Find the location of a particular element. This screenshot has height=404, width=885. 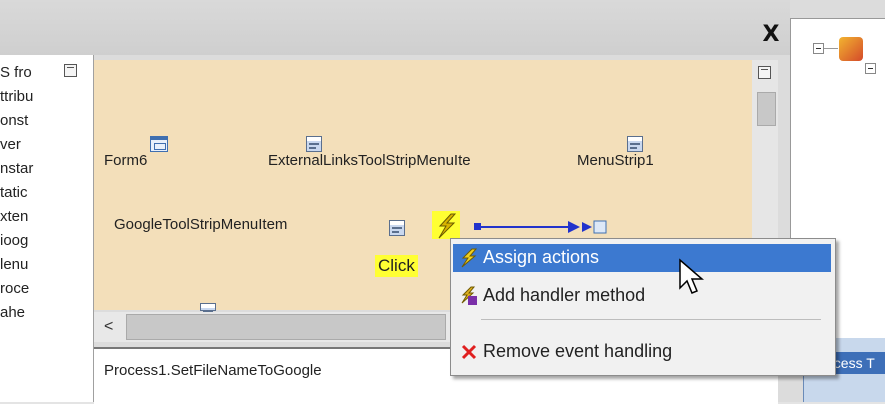

close-button: X is located at coordinates (771, 35).